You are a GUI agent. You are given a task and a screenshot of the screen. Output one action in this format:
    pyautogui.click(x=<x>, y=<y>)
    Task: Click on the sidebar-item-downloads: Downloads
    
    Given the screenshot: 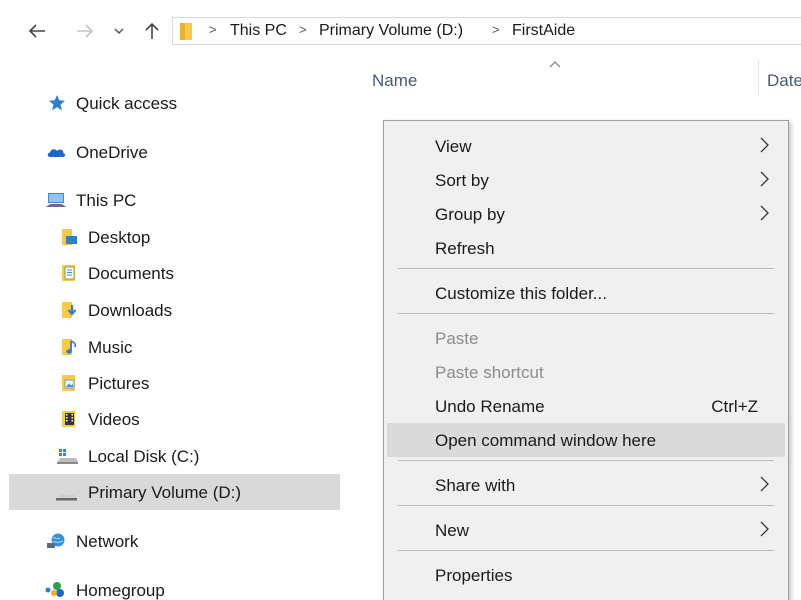 What is the action you would take?
    pyautogui.click(x=195, y=310)
    